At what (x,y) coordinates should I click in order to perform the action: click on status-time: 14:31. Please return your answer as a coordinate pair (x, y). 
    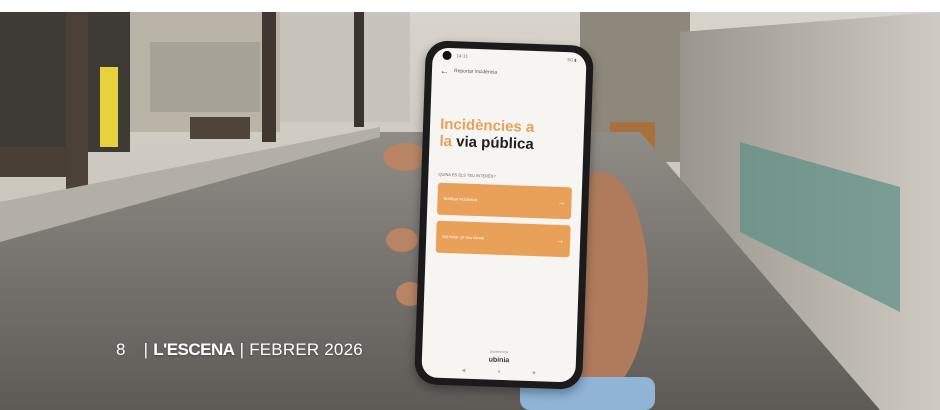
    Looking at the image, I should click on (462, 55).